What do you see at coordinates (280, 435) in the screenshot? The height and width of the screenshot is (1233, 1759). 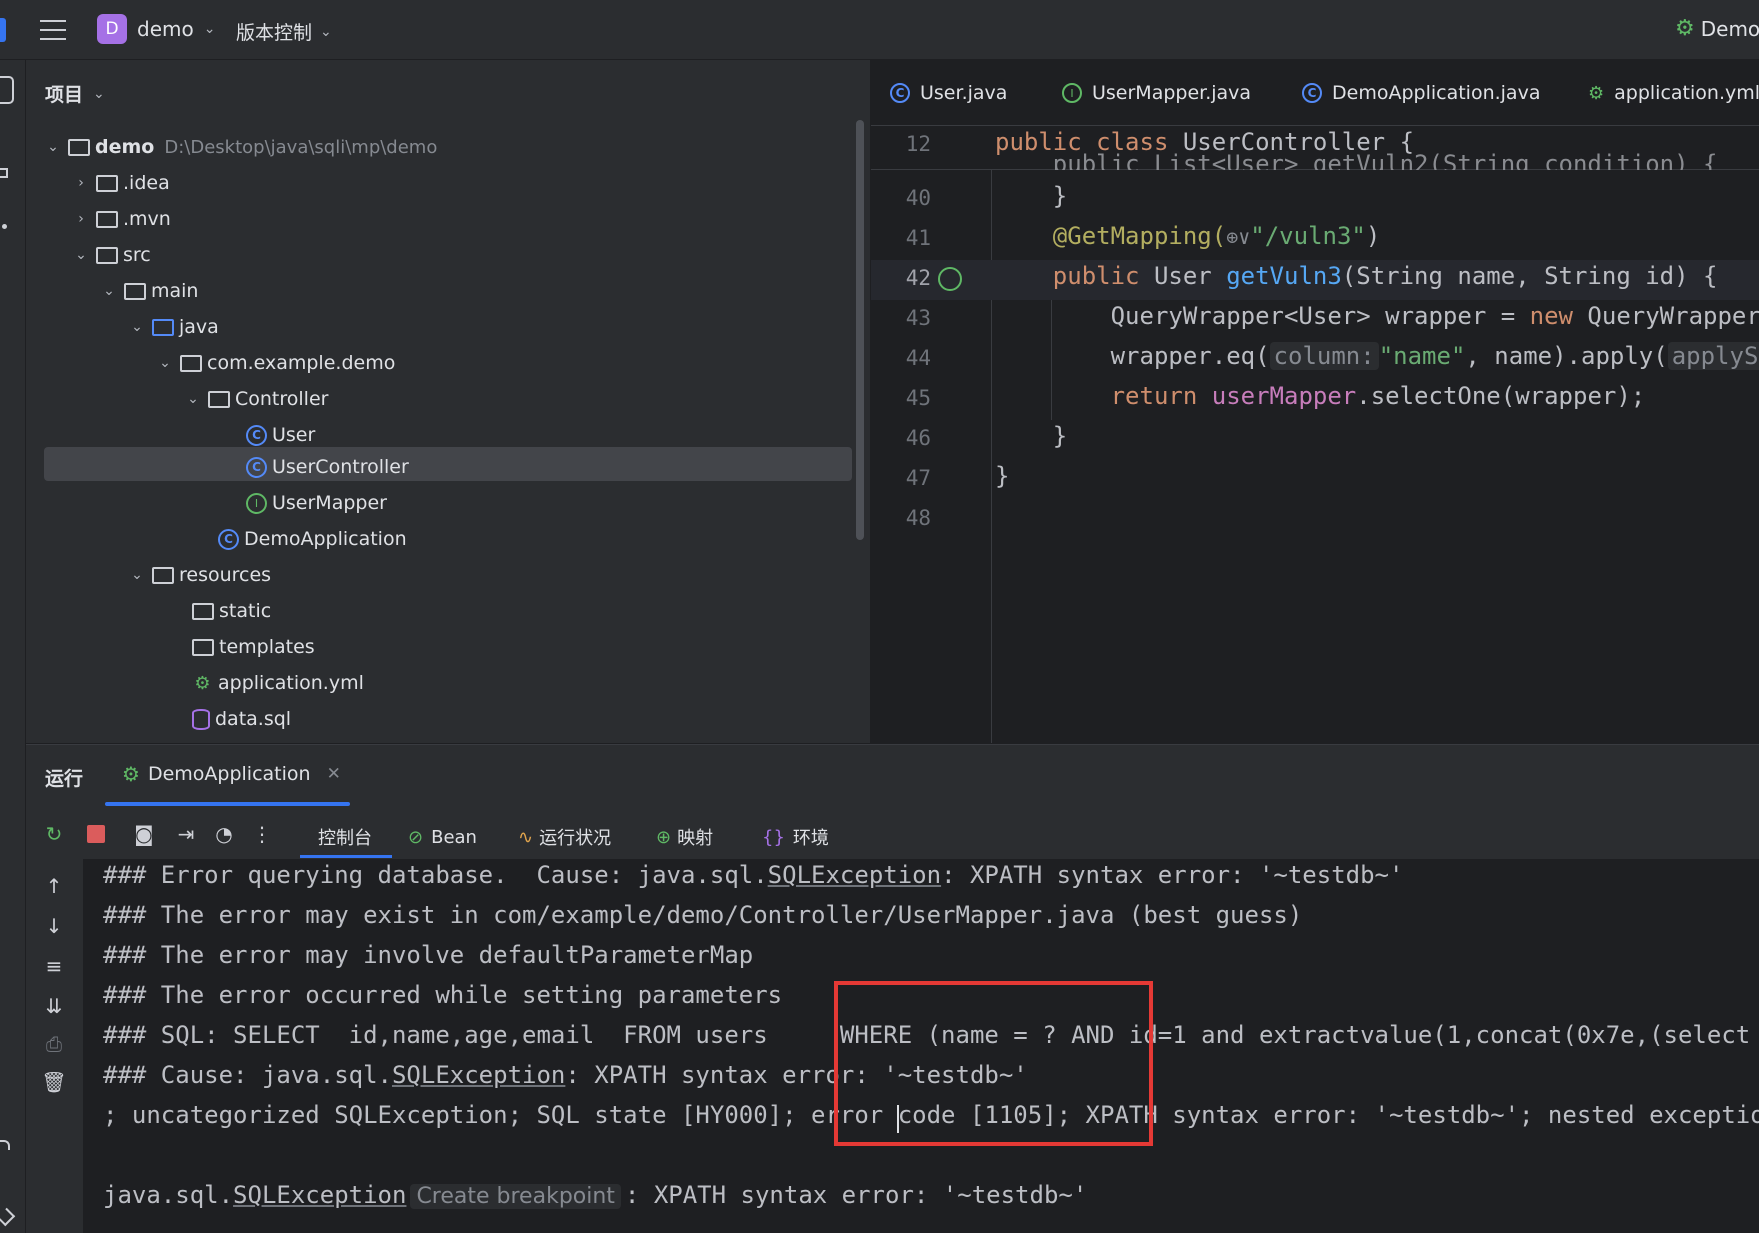 I see `tree-item-user: C User` at bounding box center [280, 435].